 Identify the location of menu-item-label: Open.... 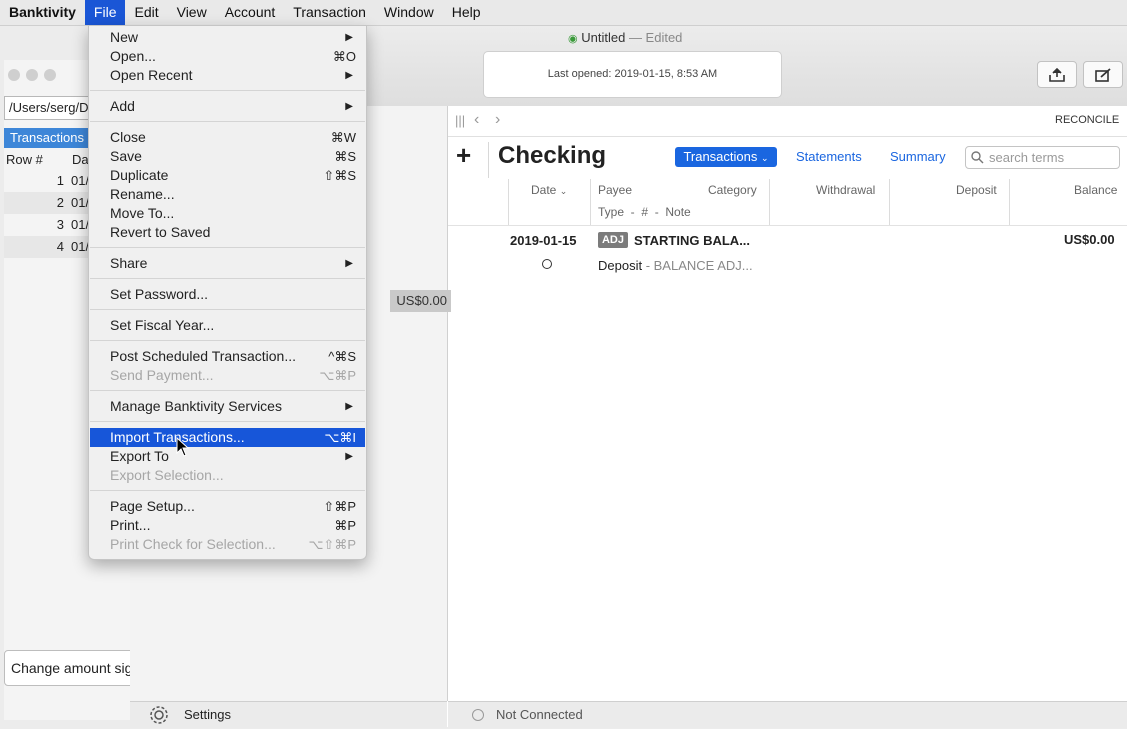
(133, 56).